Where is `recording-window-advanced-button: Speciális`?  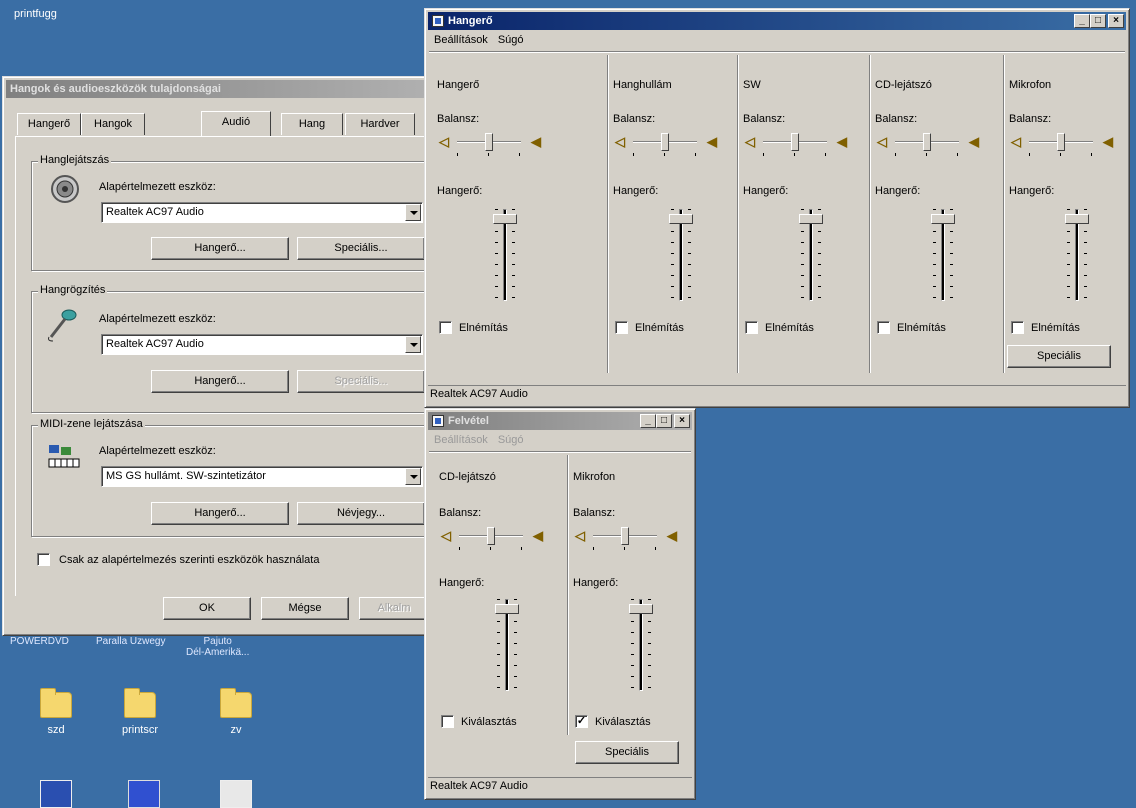
recording-window-advanced-button: Speciális is located at coordinates (627, 752).